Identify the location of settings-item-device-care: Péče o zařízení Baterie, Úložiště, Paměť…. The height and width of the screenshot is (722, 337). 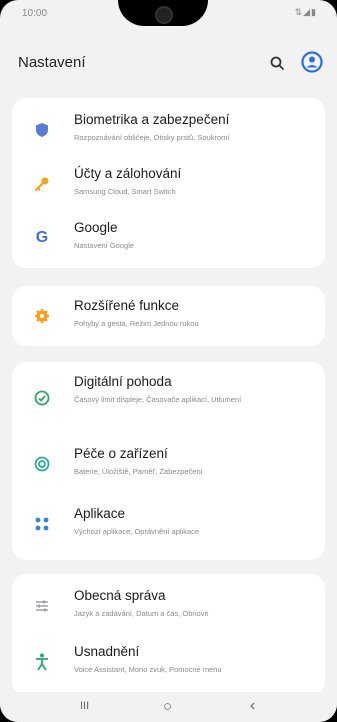
(168, 464).